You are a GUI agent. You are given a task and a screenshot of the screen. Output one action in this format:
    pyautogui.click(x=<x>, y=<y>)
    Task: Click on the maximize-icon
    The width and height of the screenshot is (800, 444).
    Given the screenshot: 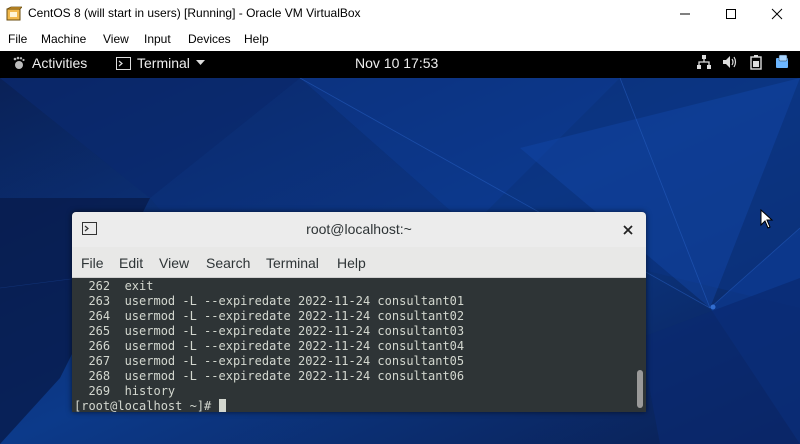 What is the action you would take?
    pyautogui.click(x=731, y=14)
    